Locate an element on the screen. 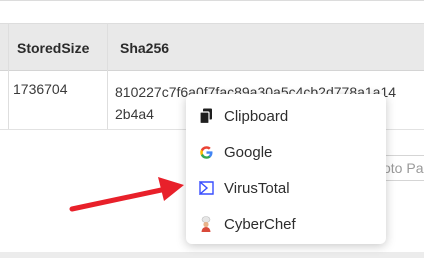  menu-item-label: Clipboard is located at coordinates (256, 116).